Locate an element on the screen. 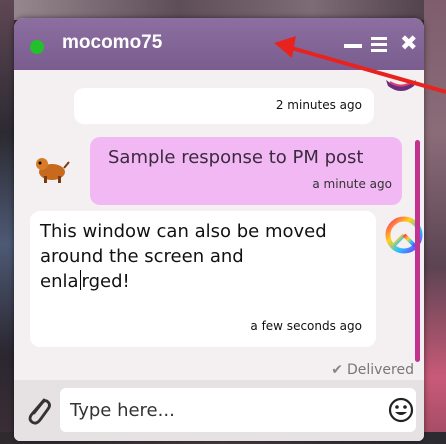 The width and height of the screenshot is (446, 444). online-status-icon is located at coordinates (37, 47).